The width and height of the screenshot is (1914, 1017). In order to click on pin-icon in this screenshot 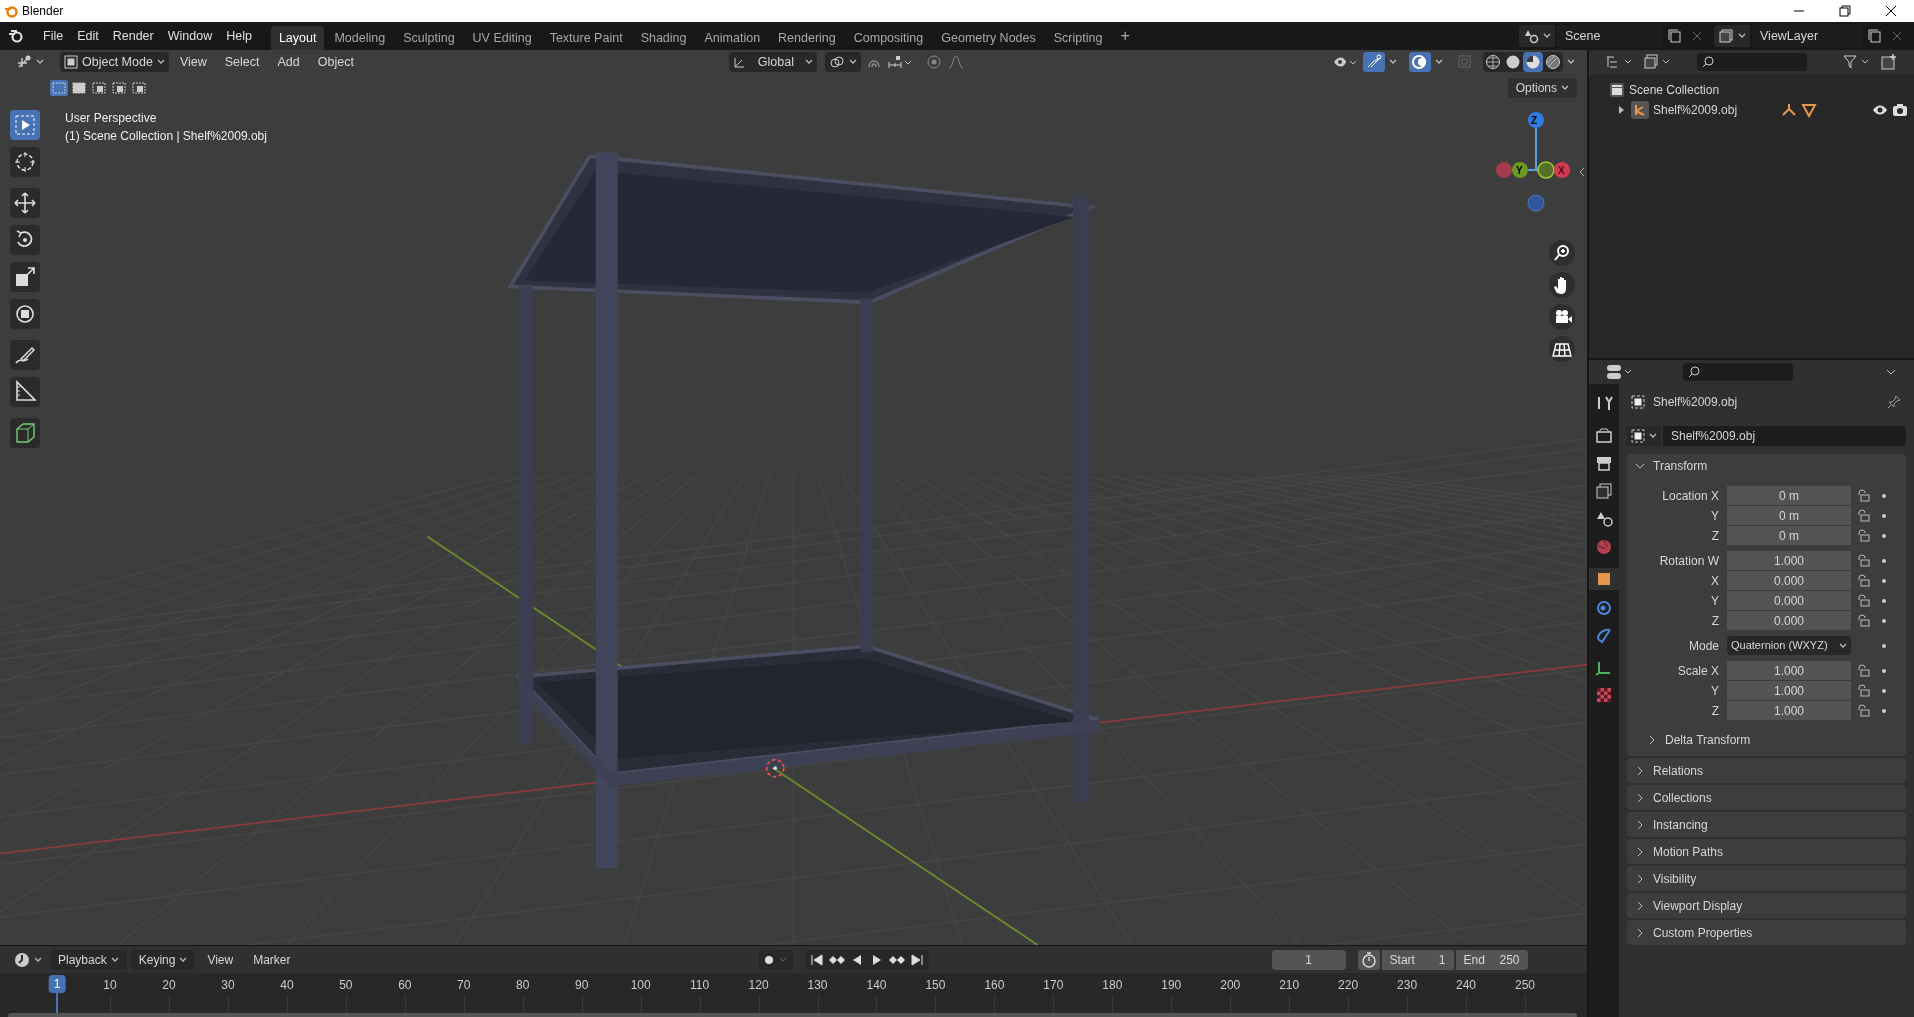, I will do `click(1894, 402)`.